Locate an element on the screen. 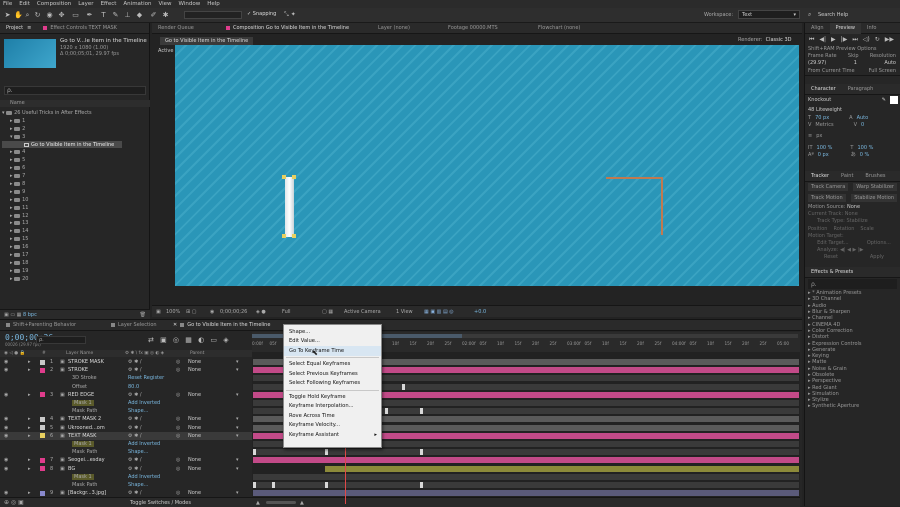 This screenshot has height=507, width=900. tab-render-queue: Render Queue is located at coordinates (186, 28).